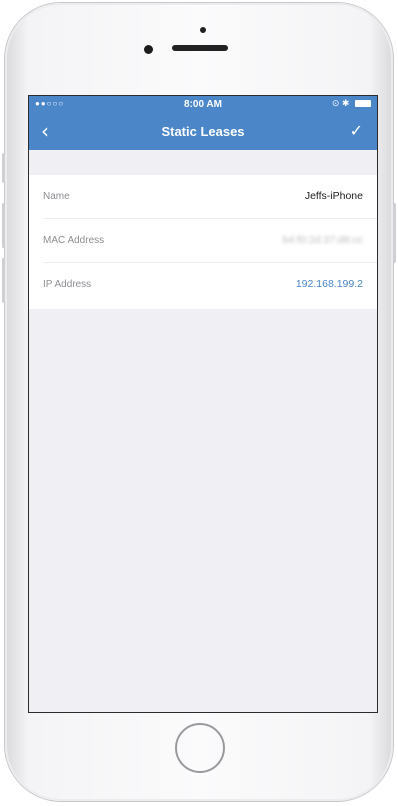 The height and width of the screenshot is (806, 398). I want to click on home-button, so click(200, 748).